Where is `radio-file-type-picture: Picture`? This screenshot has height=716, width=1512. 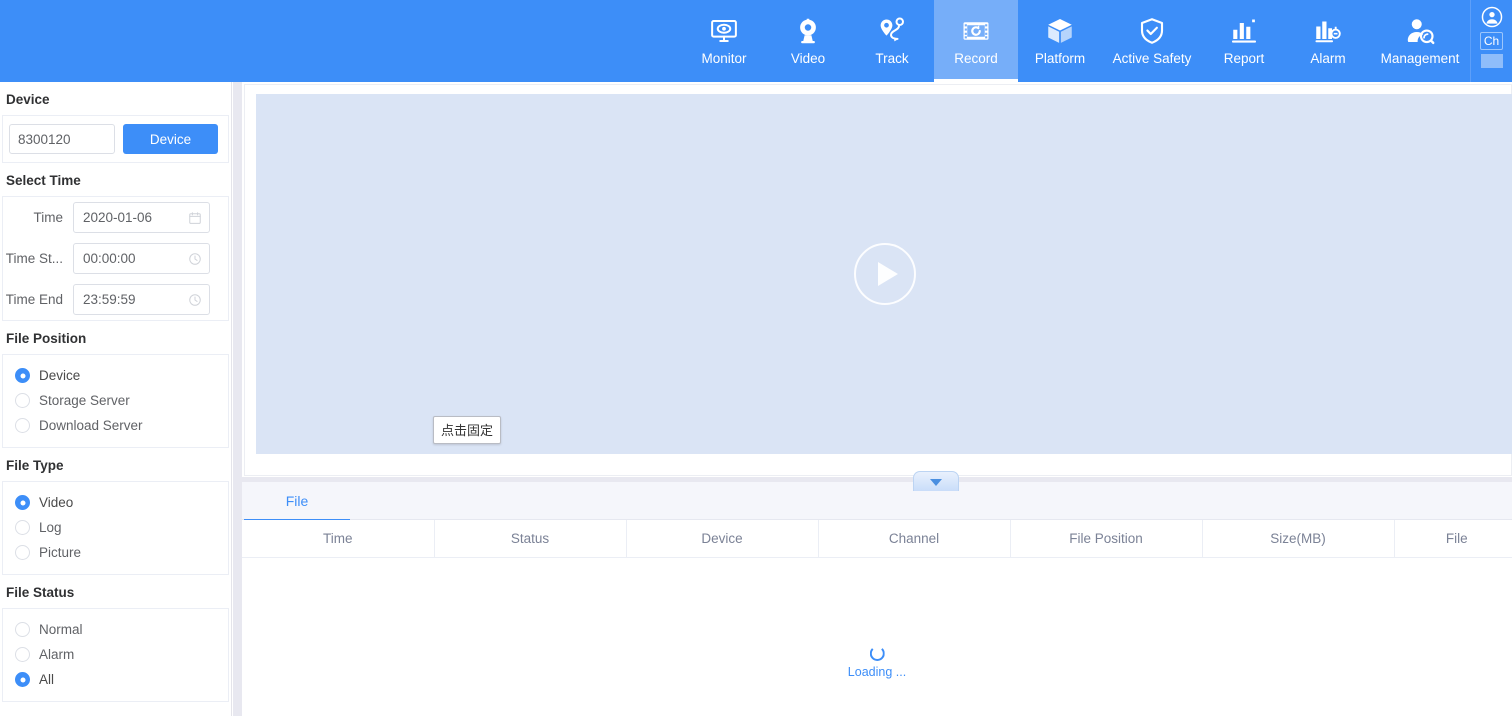
radio-file-type-picture: Picture is located at coordinates (115, 552).